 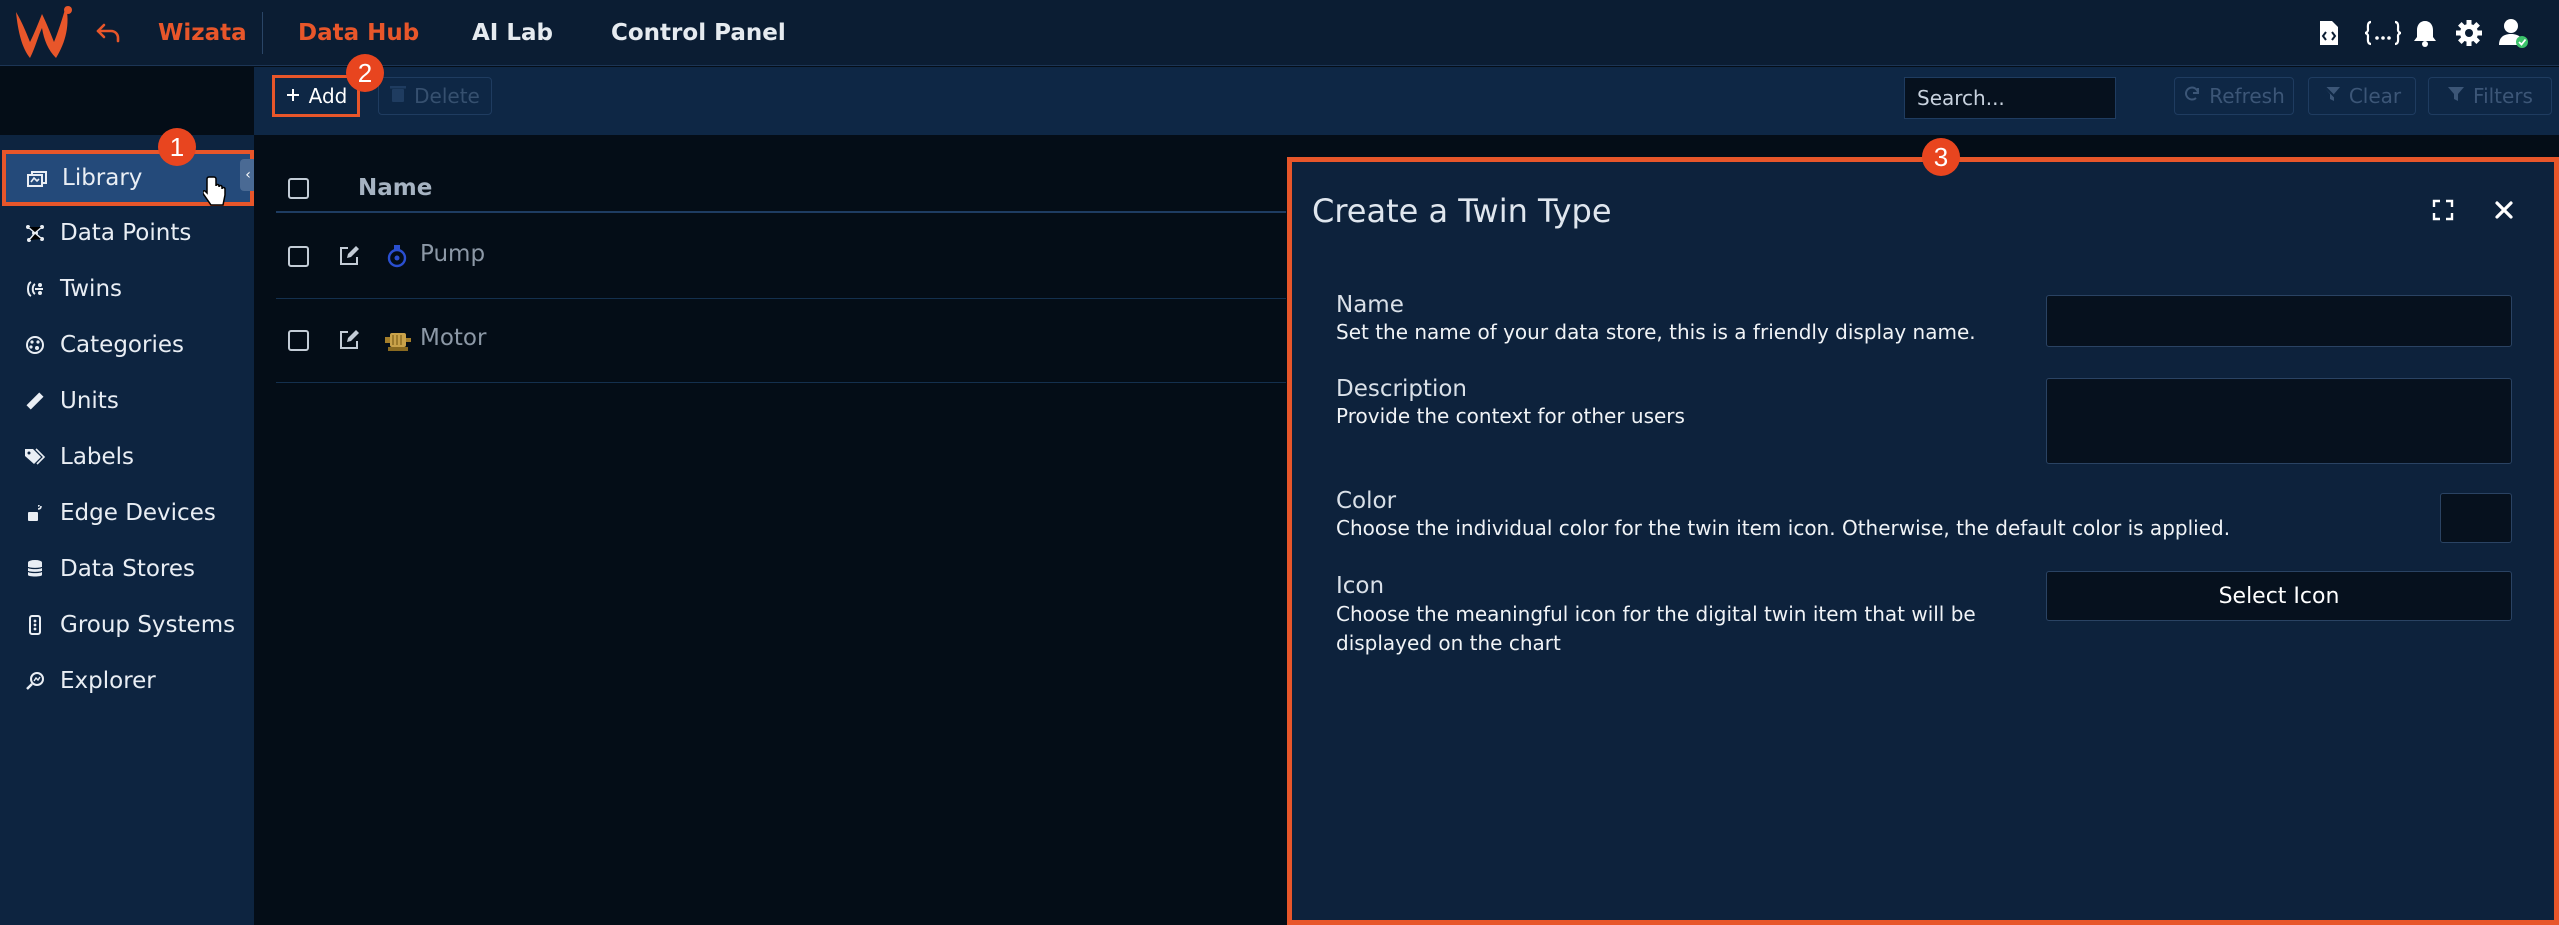 What do you see at coordinates (43, 33) in the screenshot?
I see `wizata-logo` at bounding box center [43, 33].